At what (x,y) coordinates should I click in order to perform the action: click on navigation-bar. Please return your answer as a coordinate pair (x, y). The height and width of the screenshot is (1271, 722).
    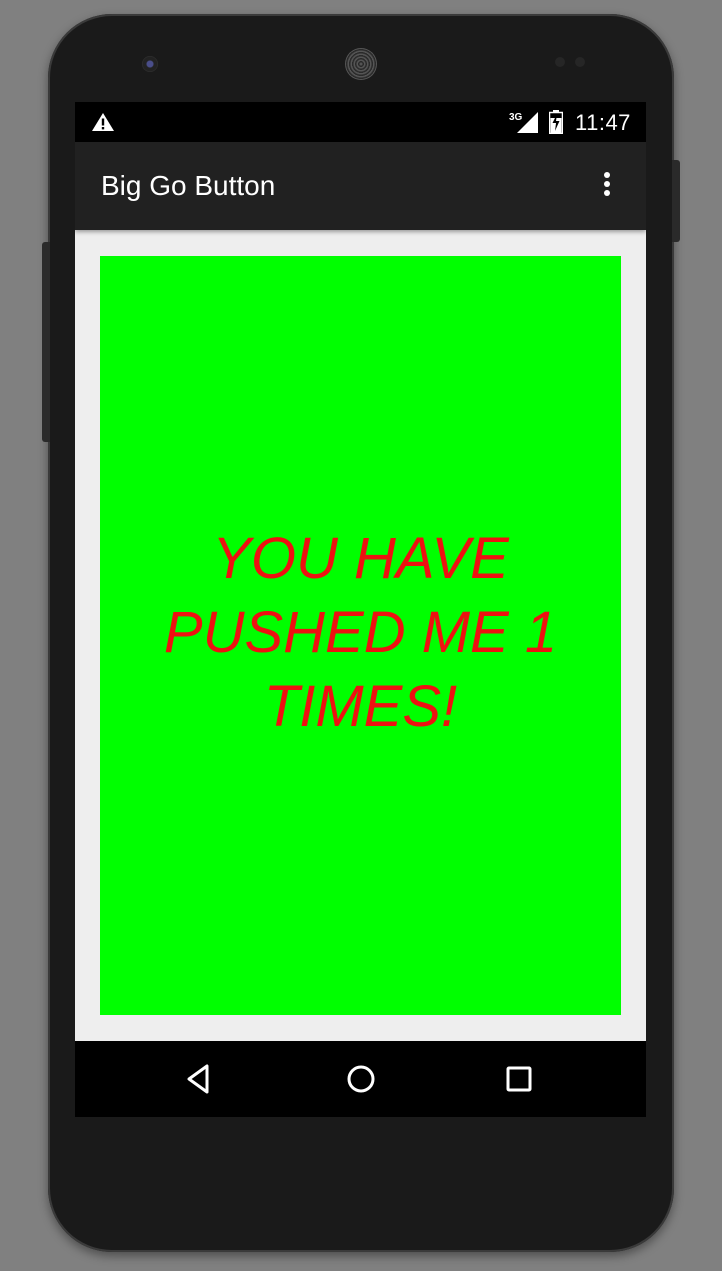
    Looking at the image, I should click on (360, 1079).